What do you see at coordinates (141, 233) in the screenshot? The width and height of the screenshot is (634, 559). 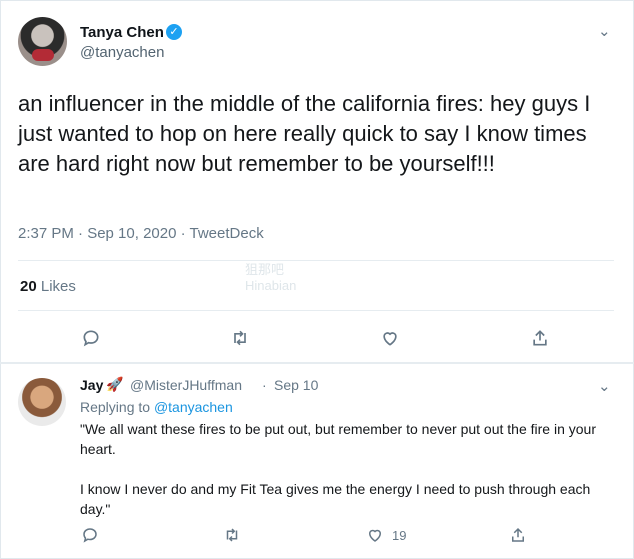 I see `tweet-timestamp: 2:37 PM · Sep 10, 2020 · TweetDeck` at bounding box center [141, 233].